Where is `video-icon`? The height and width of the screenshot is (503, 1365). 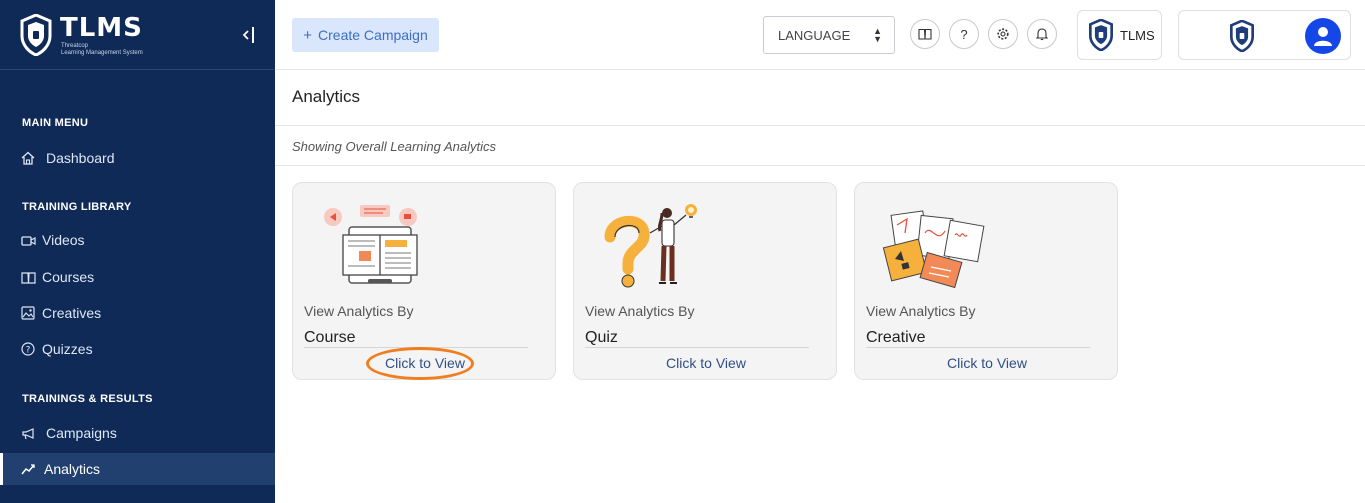 video-icon is located at coordinates (28, 240).